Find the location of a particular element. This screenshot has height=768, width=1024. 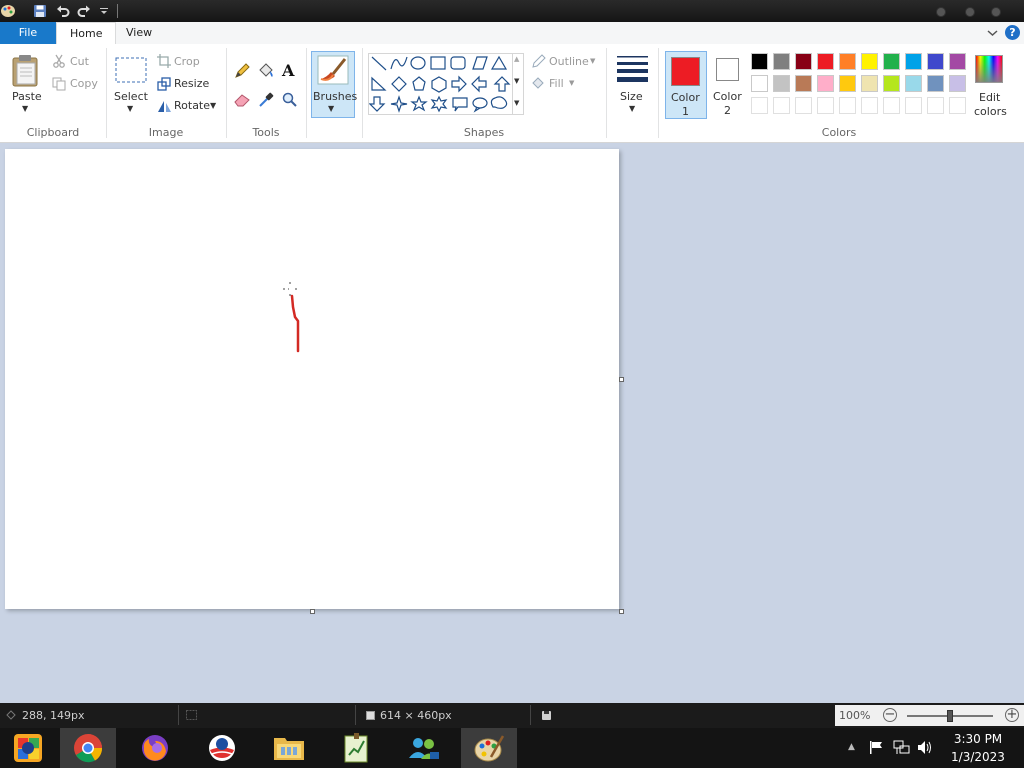

redo-icon is located at coordinates (84, 11).